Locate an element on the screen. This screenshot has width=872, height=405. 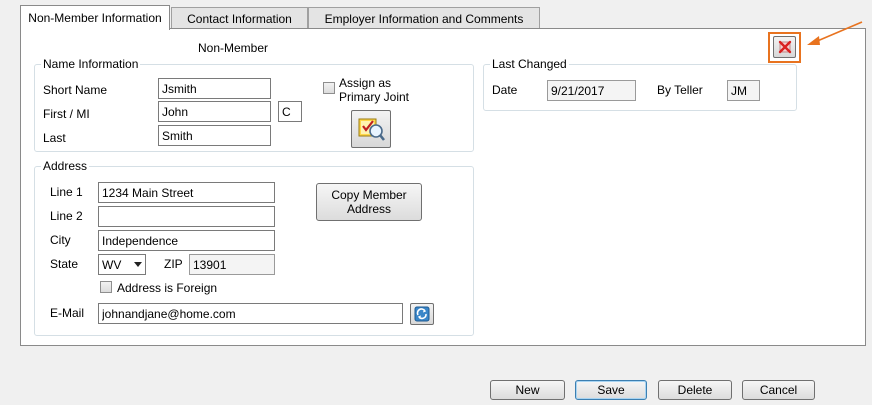
lookup-icon is located at coordinates (372, 129).